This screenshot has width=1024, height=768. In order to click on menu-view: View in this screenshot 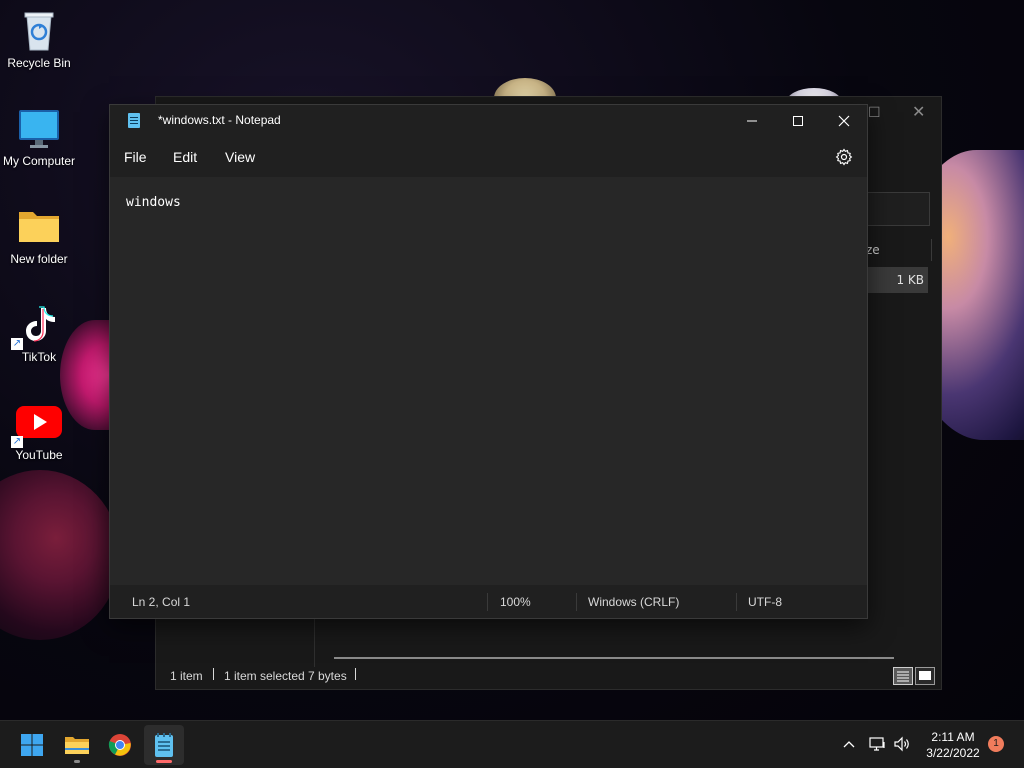, I will do `click(240, 157)`.